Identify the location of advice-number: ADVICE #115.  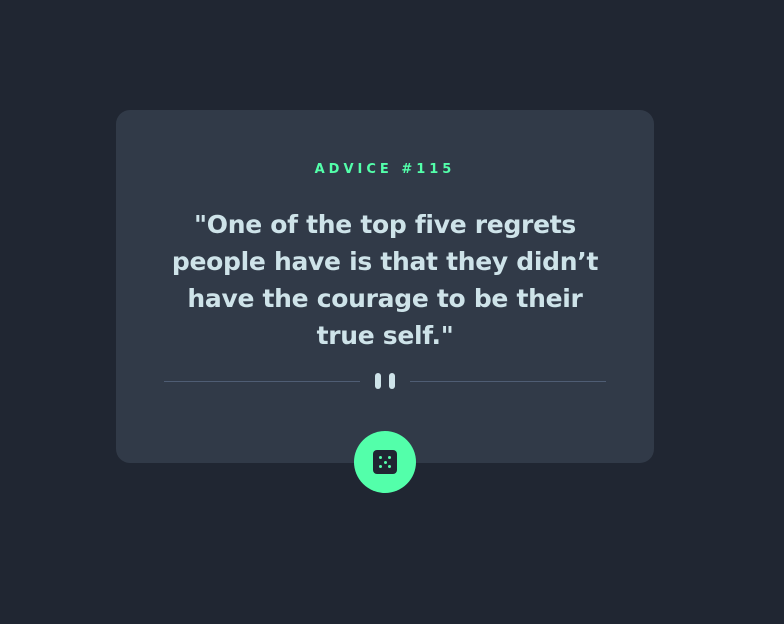
(385, 169).